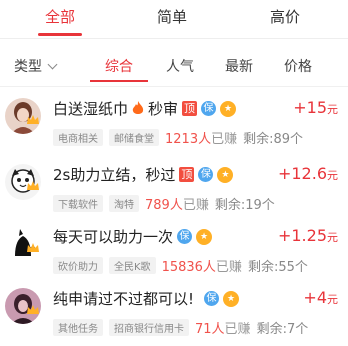 The width and height of the screenshot is (348, 346). What do you see at coordinates (78, 203) in the screenshot?
I see `category-tag: 下载软件` at bounding box center [78, 203].